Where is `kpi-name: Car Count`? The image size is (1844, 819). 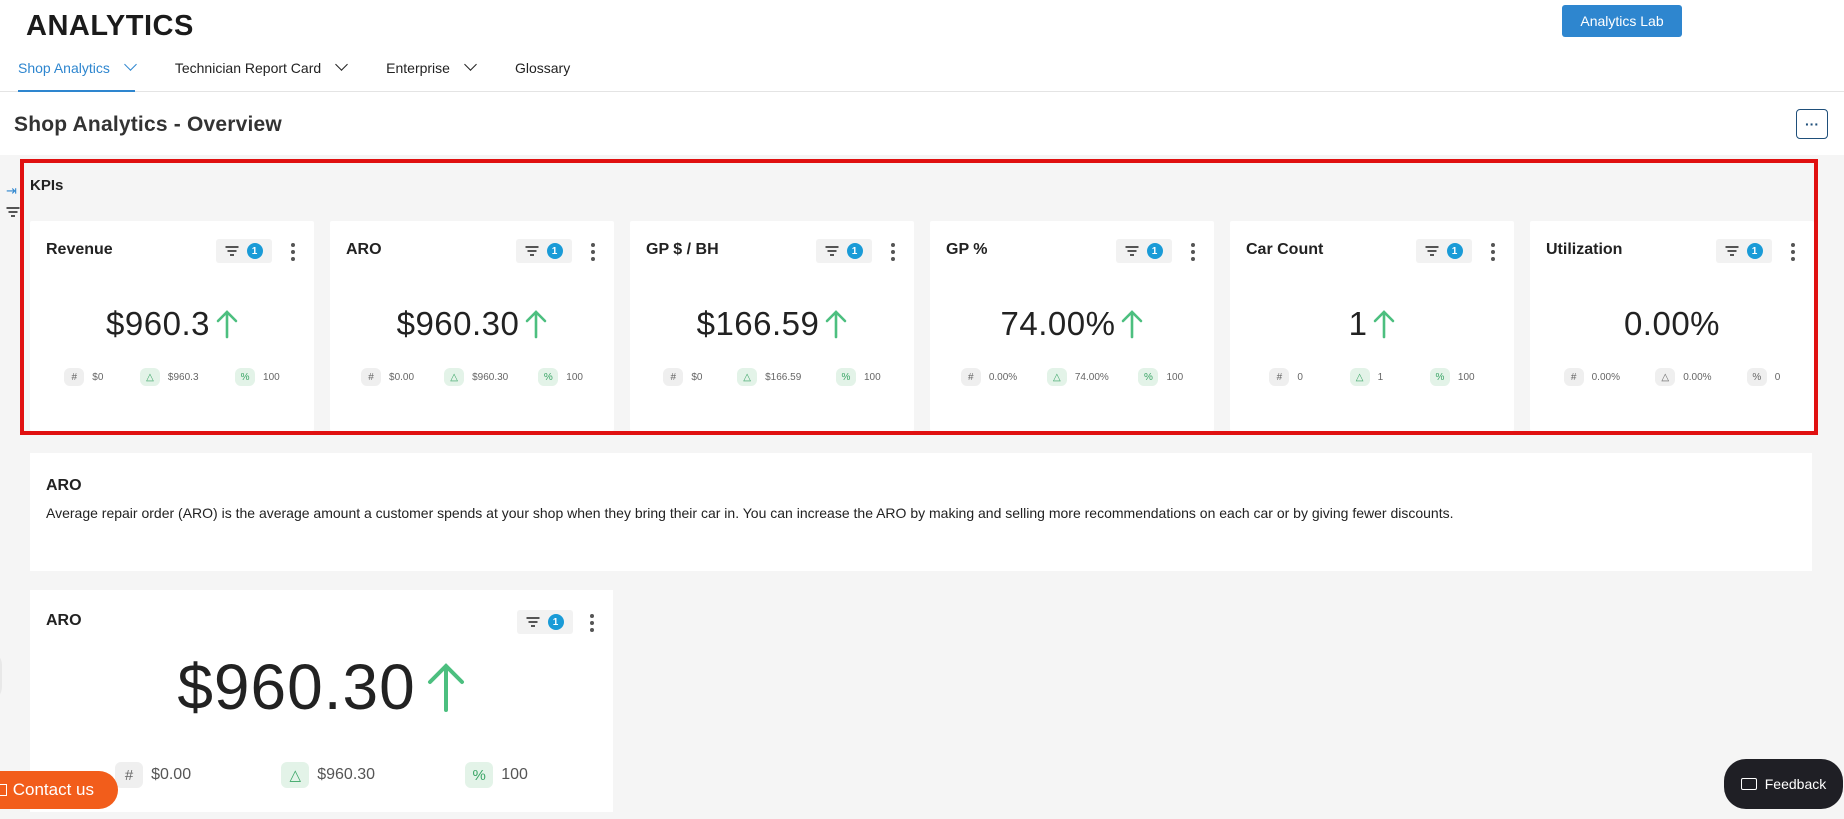
kpi-name: Car Count is located at coordinates (1285, 249).